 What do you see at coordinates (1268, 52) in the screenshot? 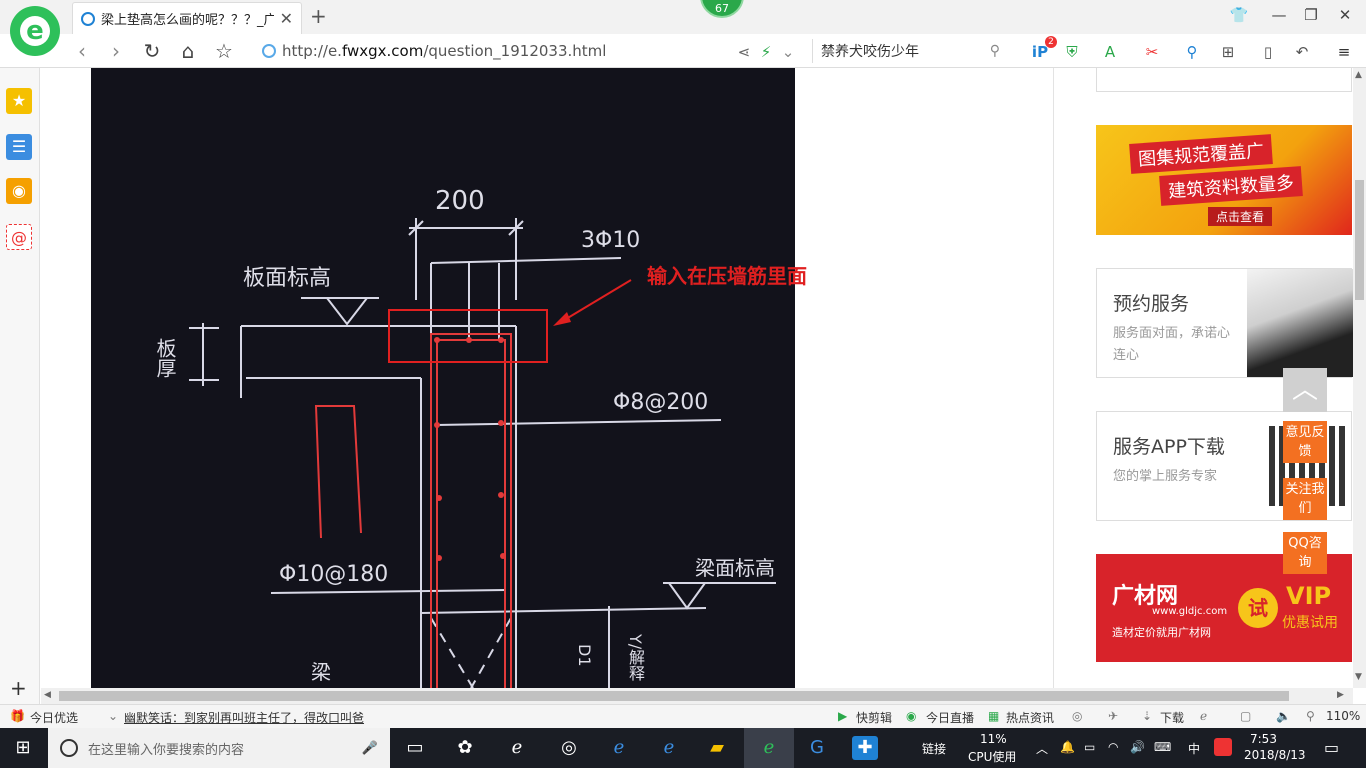
I see `tablet-icon: ▯` at bounding box center [1268, 52].